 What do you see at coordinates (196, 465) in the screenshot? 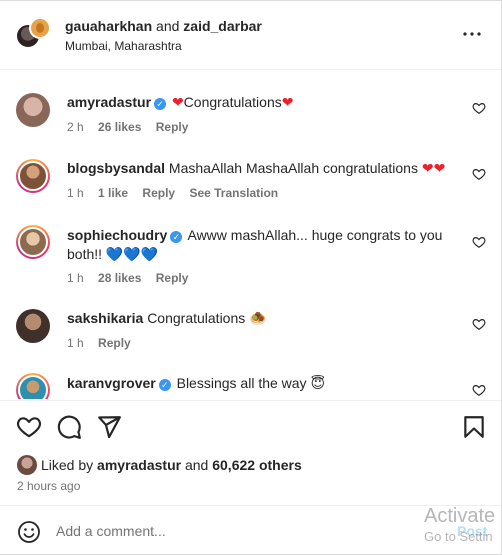
I see `likes-and: and` at bounding box center [196, 465].